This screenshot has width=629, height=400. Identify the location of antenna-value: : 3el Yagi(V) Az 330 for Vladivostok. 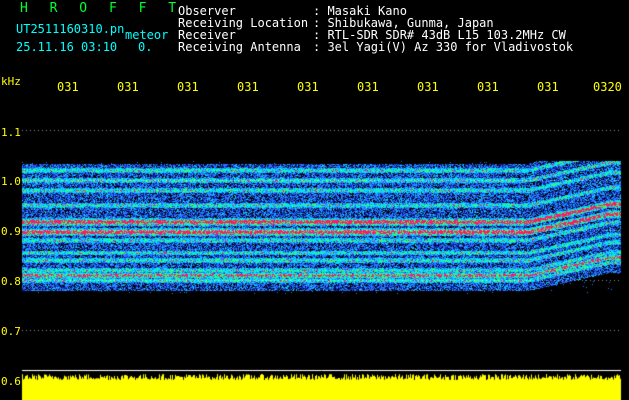
(443, 47).